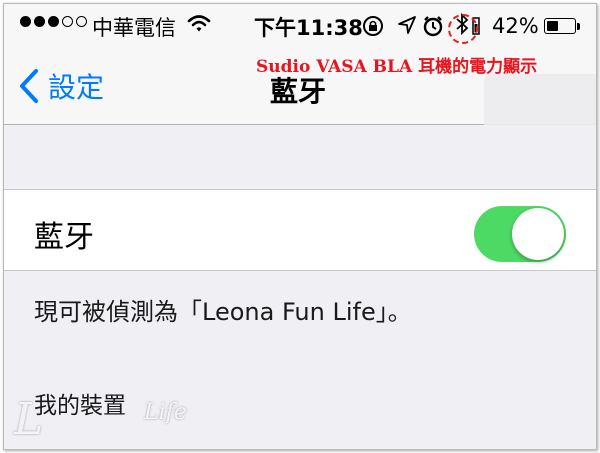 The width and height of the screenshot is (600, 453). What do you see at coordinates (463, 29) in the screenshot?
I see `annotation-circle` at bounding box center [463, 29].